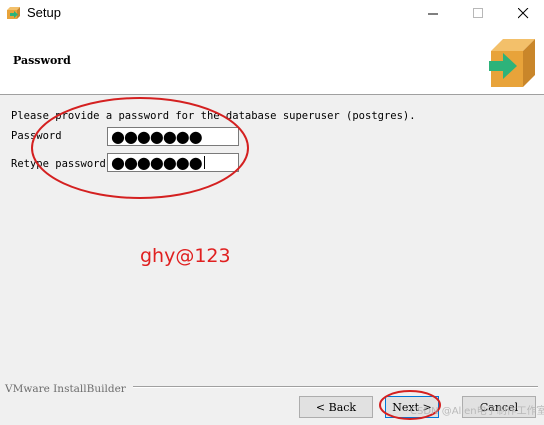 The height and width of the screenshot is (425, 544). I want to click on minimize-icon, so click(432, 13).